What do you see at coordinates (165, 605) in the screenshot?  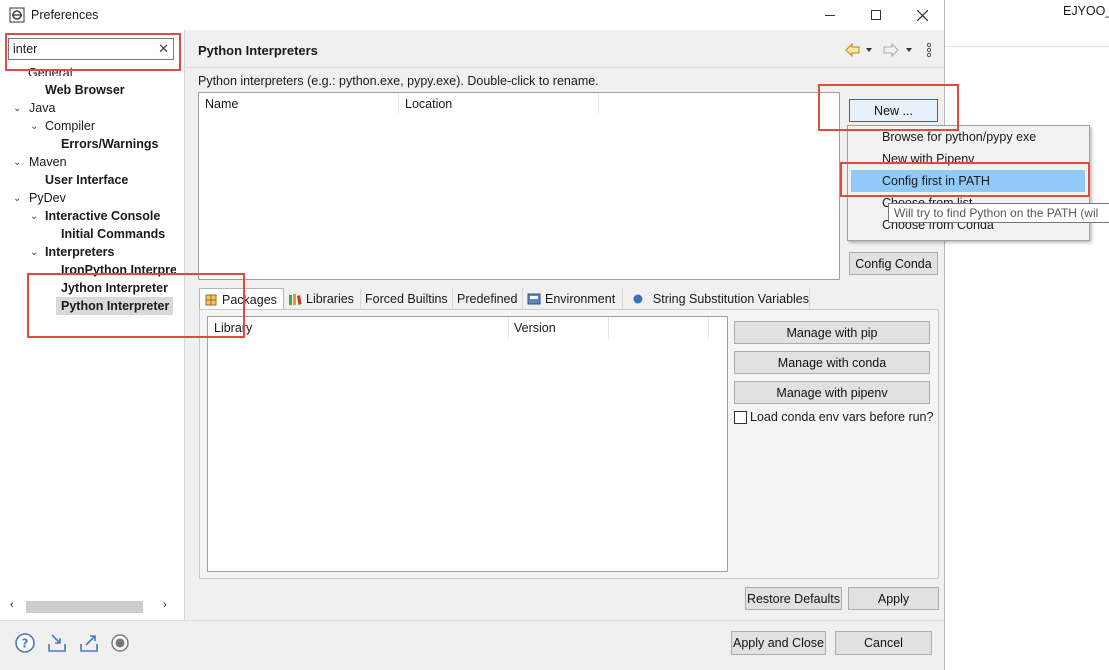 I see `scroll-right-icon: ›` at bounding box center [165, 605].